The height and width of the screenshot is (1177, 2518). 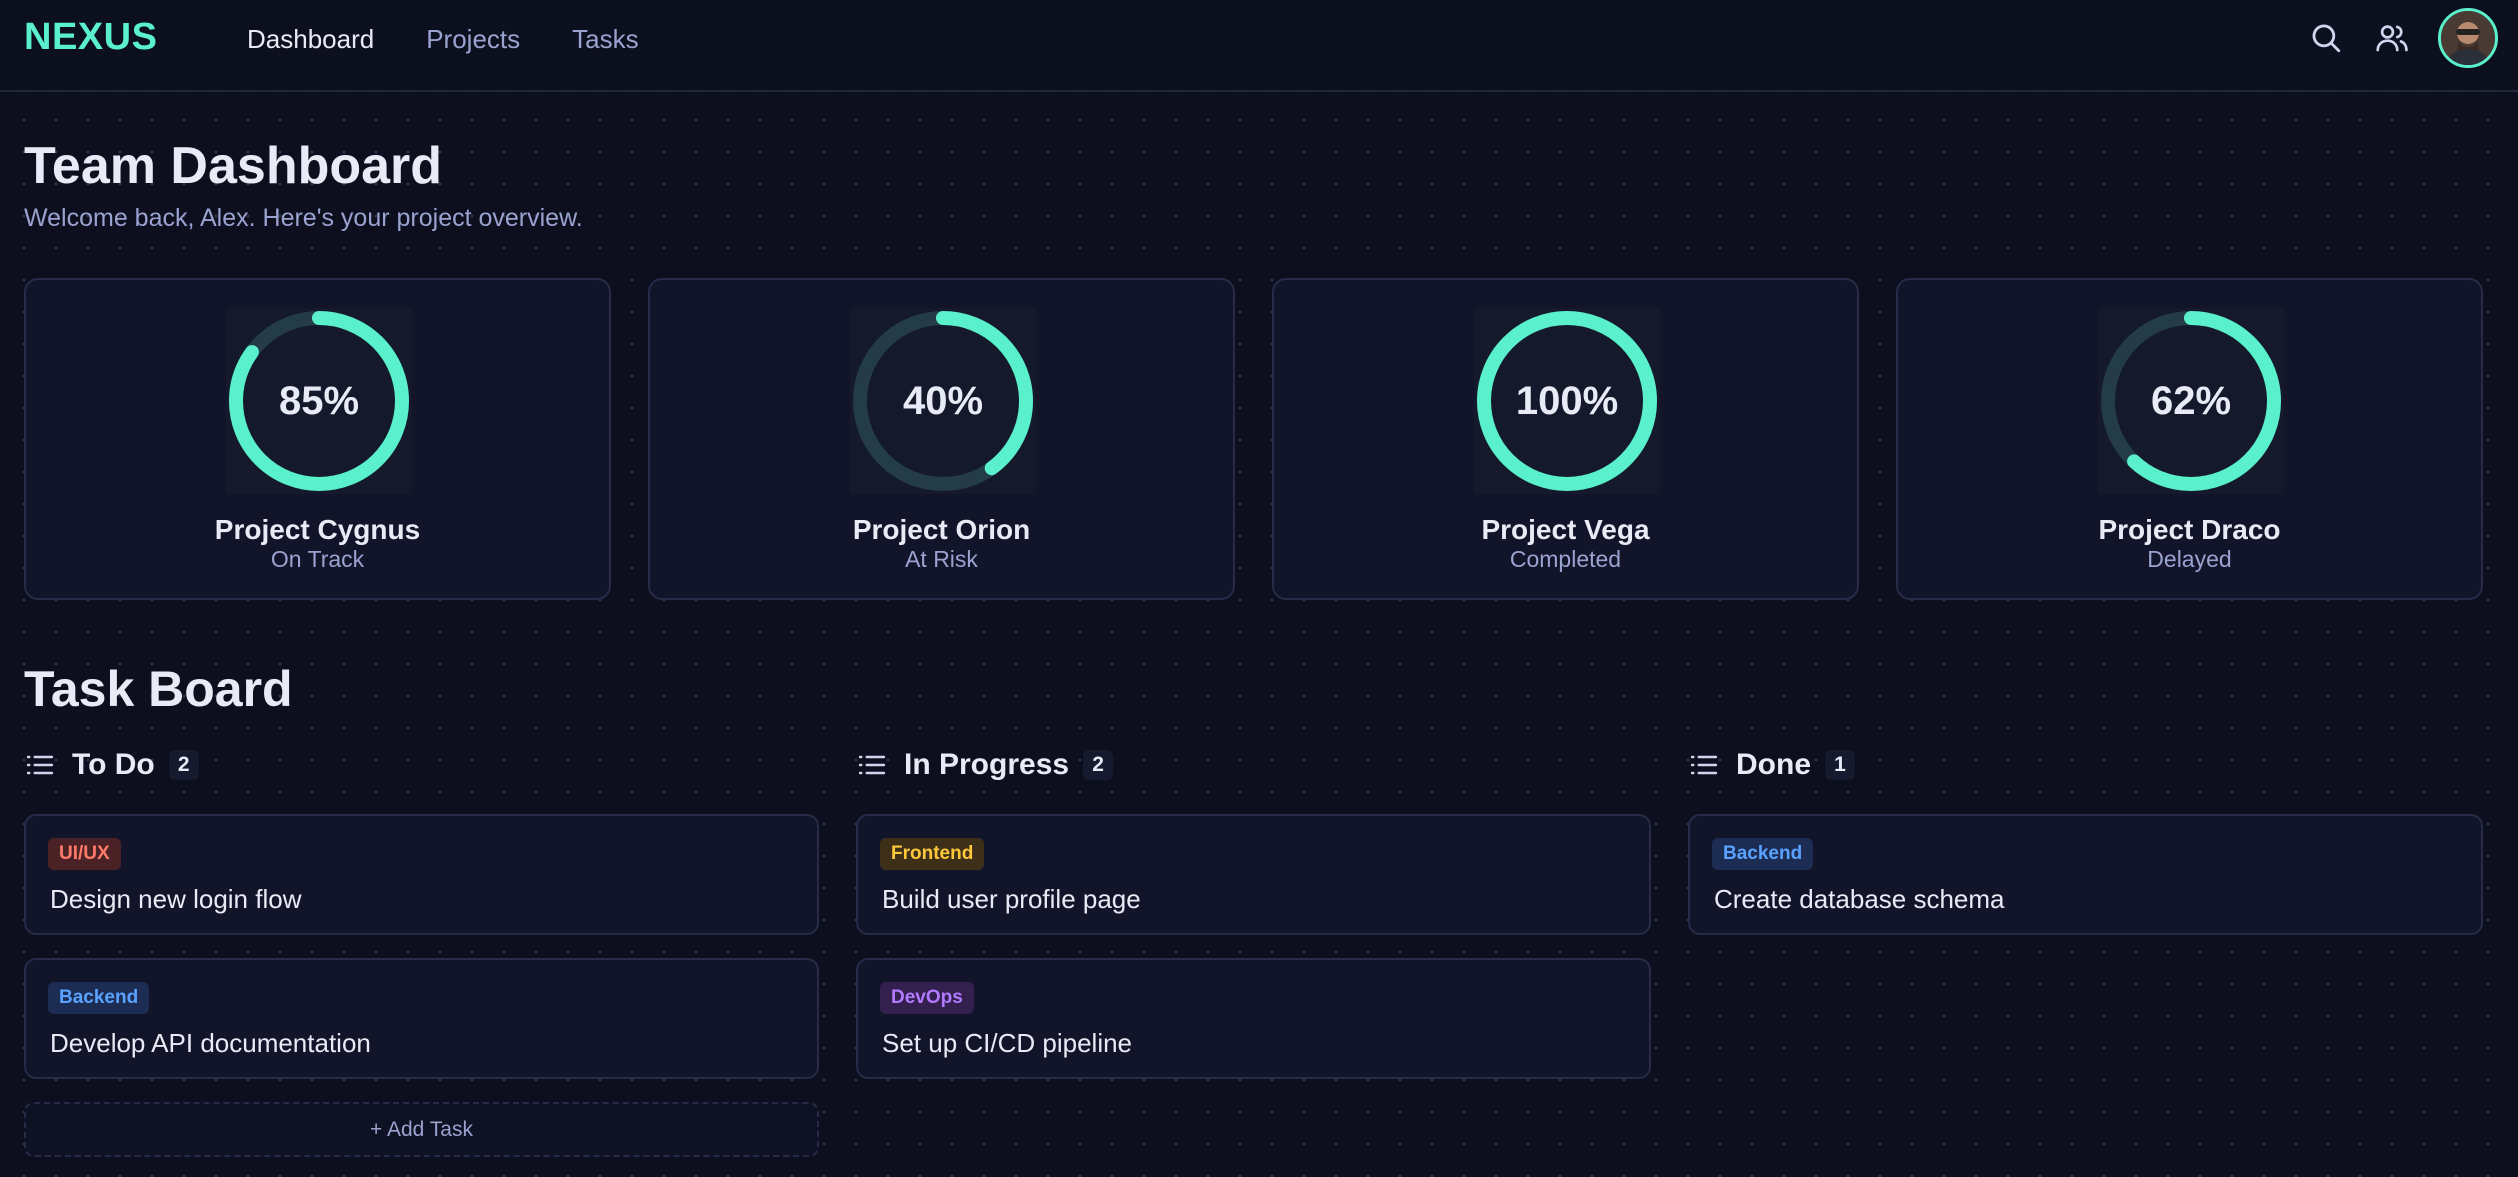 I want to click on progress-percent: 100%, so click(x=1567, y=400).